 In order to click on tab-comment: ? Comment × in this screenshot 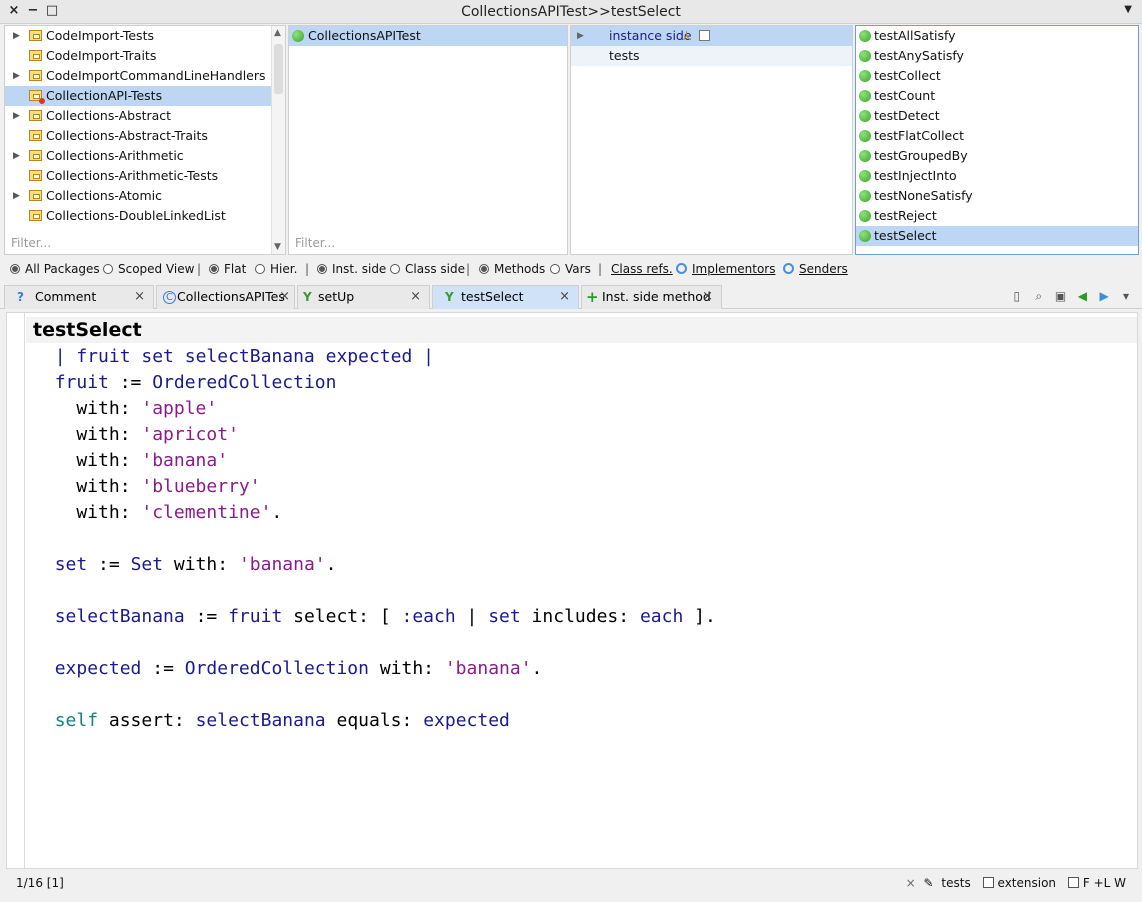, I will do `click(79, 297)`.